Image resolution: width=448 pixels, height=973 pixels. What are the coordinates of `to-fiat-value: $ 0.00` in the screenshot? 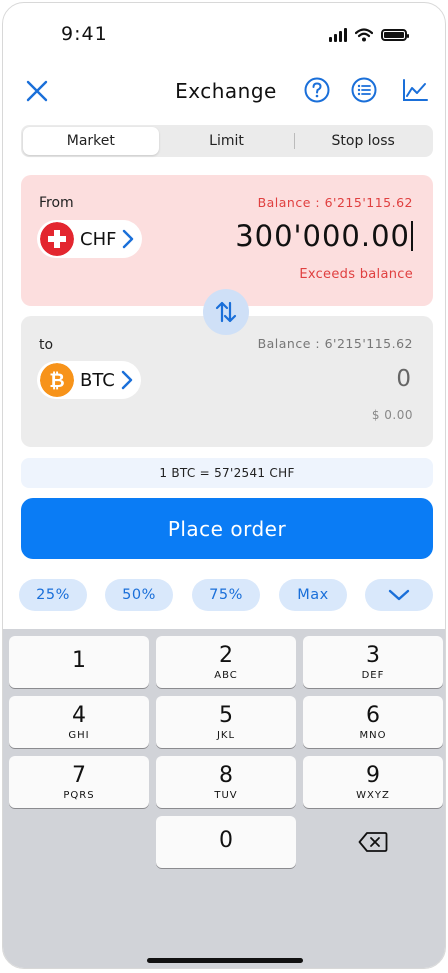 It's located at (392, 415).